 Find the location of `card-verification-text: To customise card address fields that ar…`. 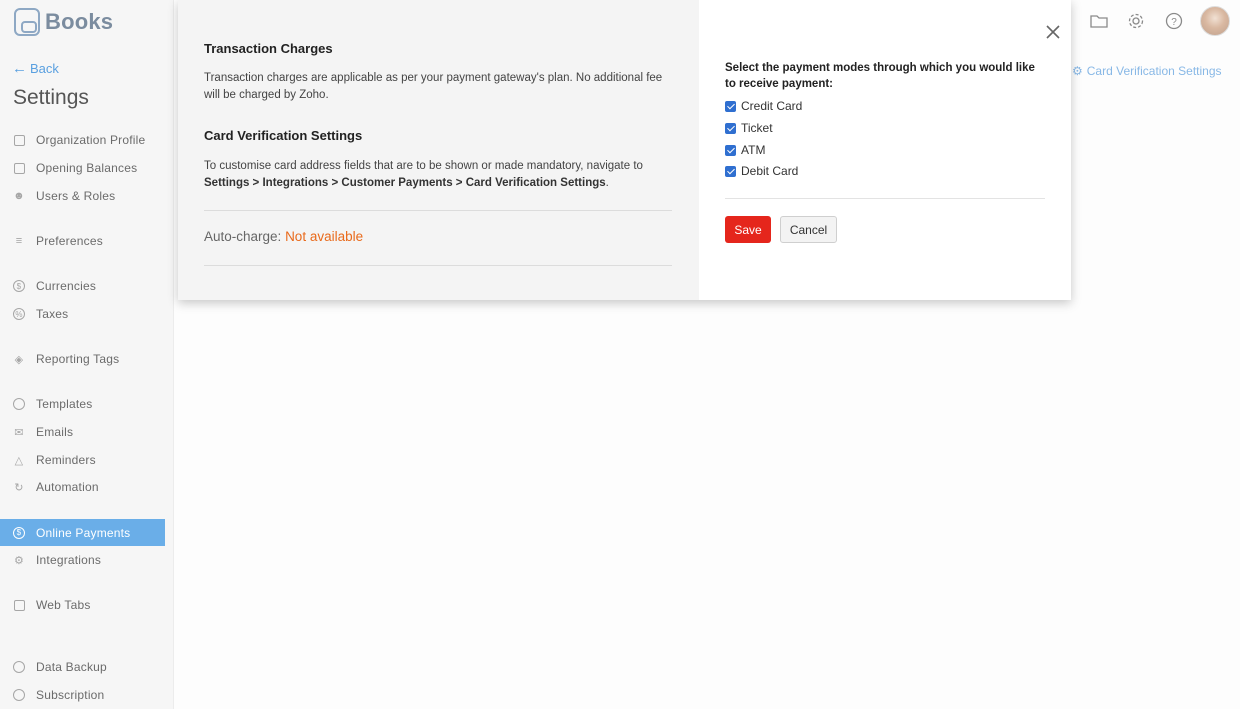

card-verification-text: To customise card address fields that ar… is located at coordinates (439, 175).